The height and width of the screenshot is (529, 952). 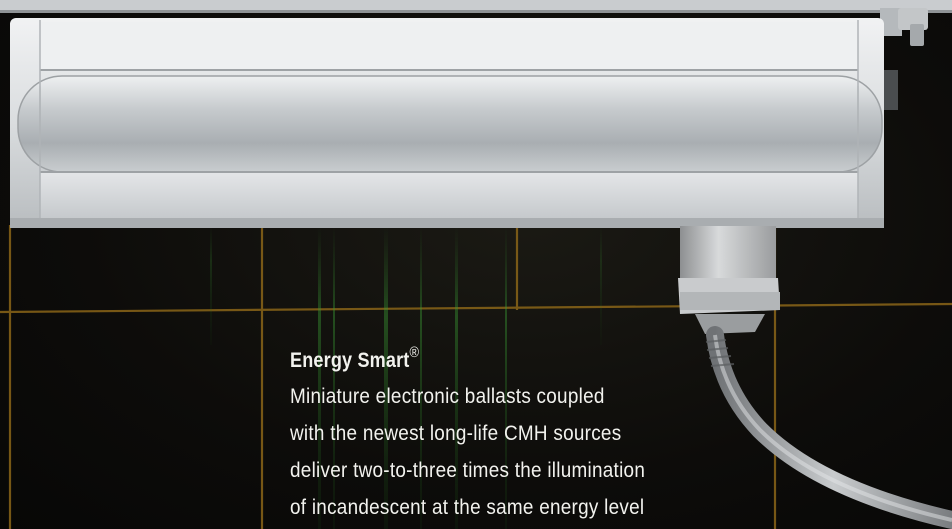 What do you see at coordinates (456, 433) in the screenshot?
I see `caption-line-2: with the newest long-life CMH sources` at bounding box center [456, 433].